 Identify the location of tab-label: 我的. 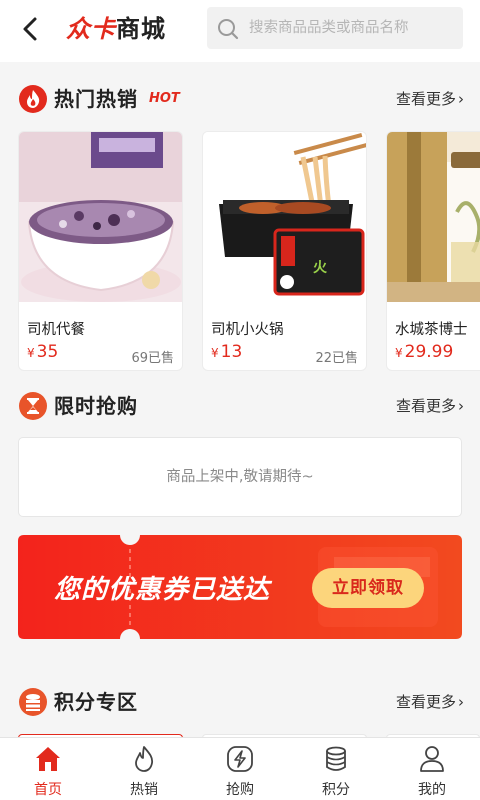
(432, 790).